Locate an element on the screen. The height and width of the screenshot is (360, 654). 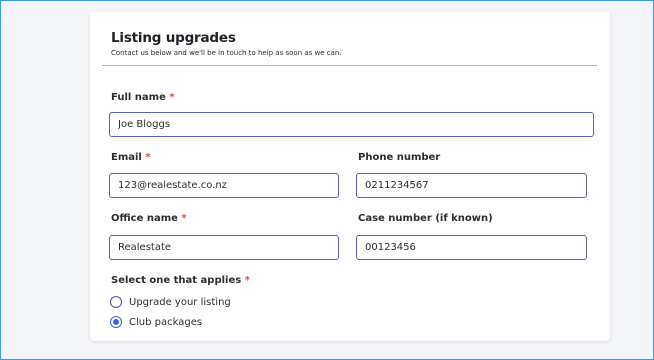
phone-label: Phone number is located at coordinates (399, 157).